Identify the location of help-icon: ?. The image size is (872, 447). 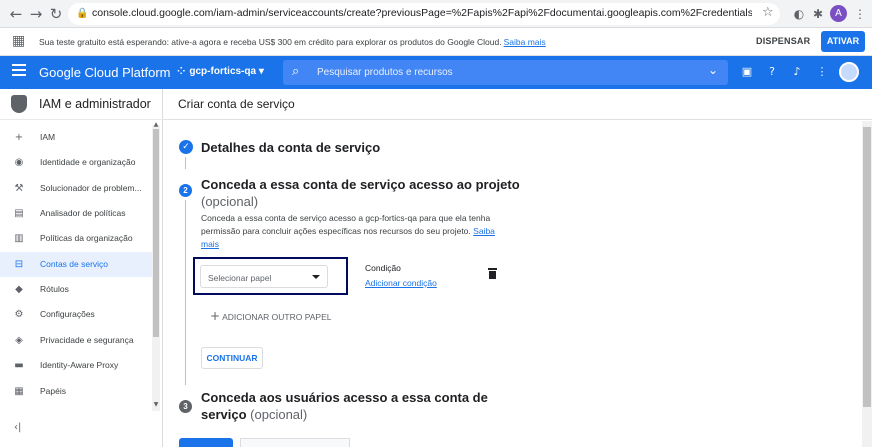
(772, 72).